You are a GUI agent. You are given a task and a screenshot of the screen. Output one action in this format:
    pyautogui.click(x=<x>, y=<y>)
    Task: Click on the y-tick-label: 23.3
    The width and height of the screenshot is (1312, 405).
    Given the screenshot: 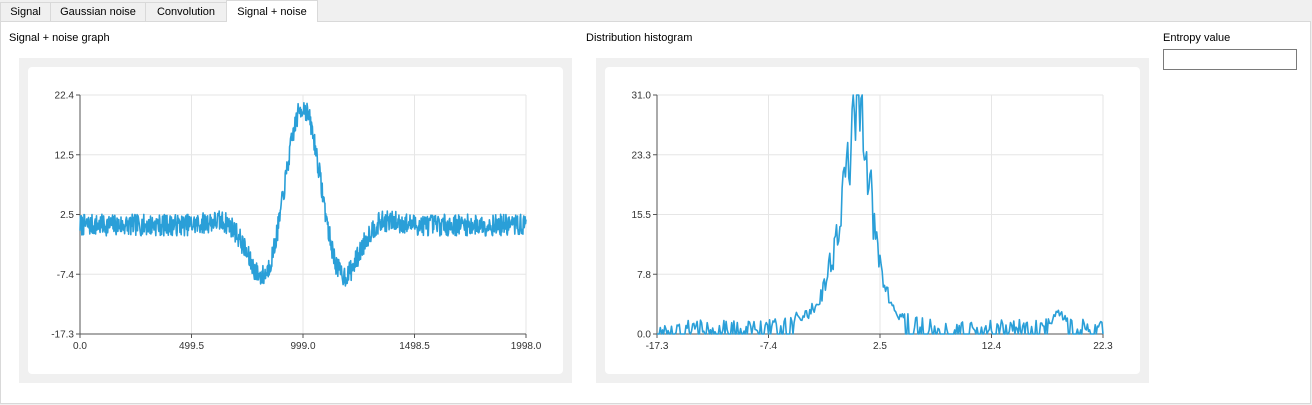 What is the action you would take?
    pyautogui.click(x=642, y=155)
    